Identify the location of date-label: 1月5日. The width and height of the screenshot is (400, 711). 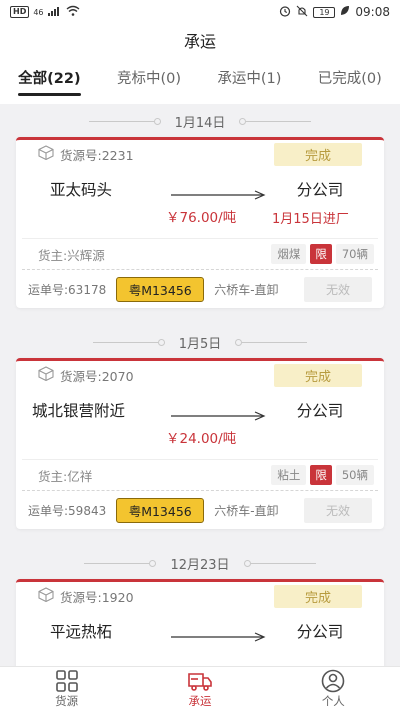
(200, 344).